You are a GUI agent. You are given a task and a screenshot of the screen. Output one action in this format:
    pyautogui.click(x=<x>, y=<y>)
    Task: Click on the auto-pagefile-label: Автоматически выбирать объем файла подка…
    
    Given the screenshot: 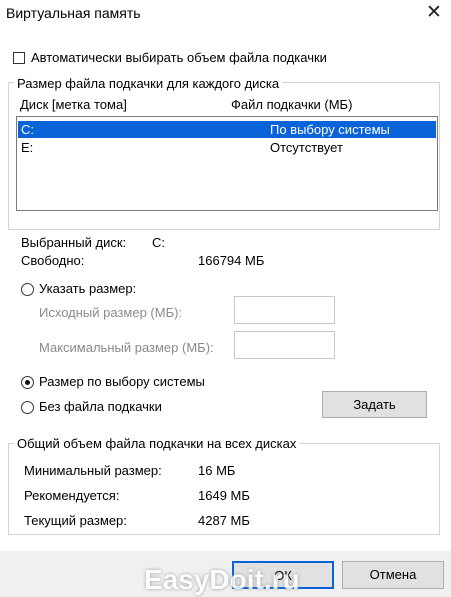 What is the action you would take?
    pyautogui.click(x=179, y=57)
    